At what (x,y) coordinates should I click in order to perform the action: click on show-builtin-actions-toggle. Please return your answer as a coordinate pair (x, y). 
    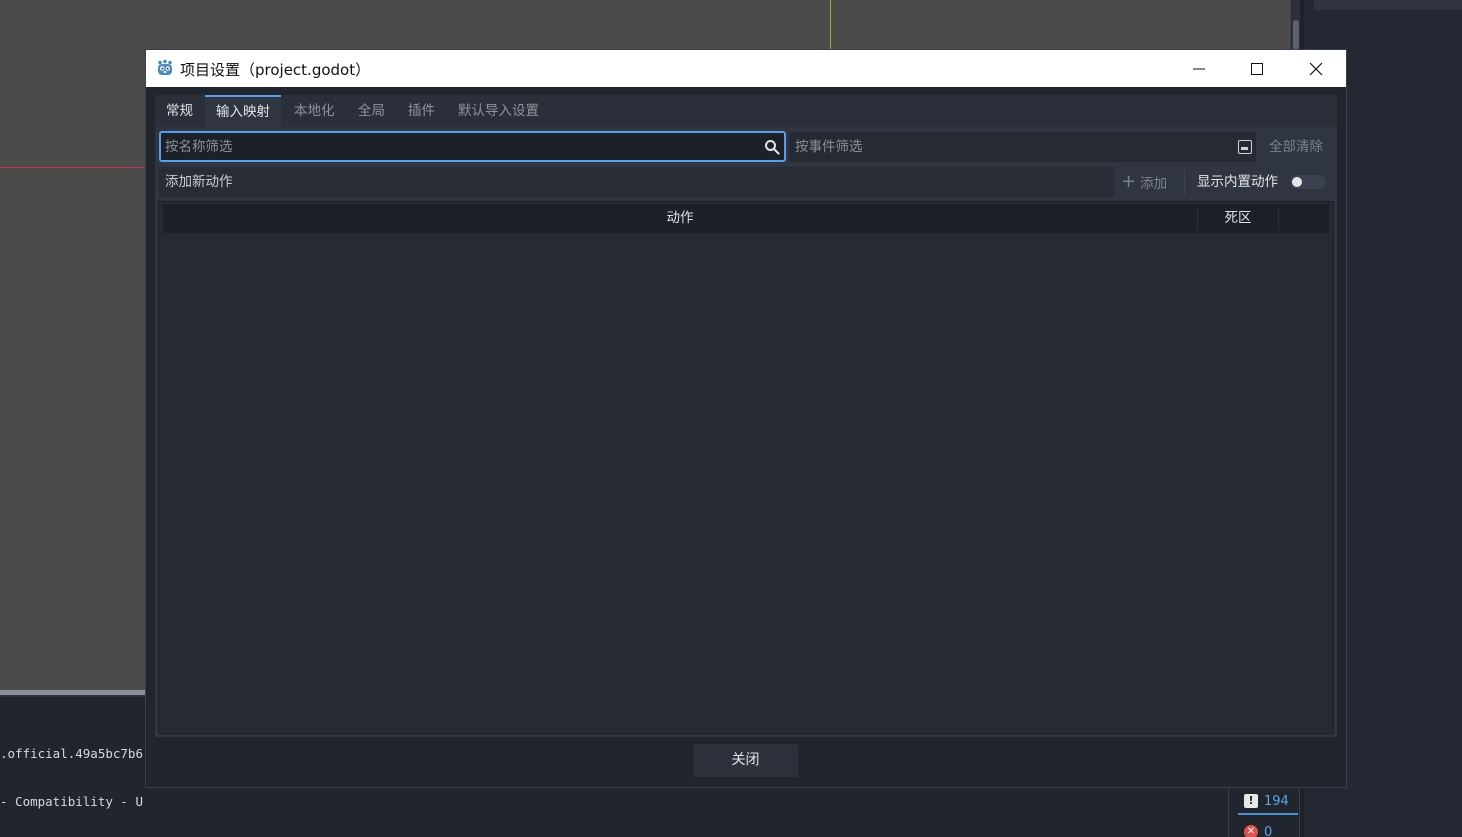
    Looking at the image, I should click on (1308, 182).